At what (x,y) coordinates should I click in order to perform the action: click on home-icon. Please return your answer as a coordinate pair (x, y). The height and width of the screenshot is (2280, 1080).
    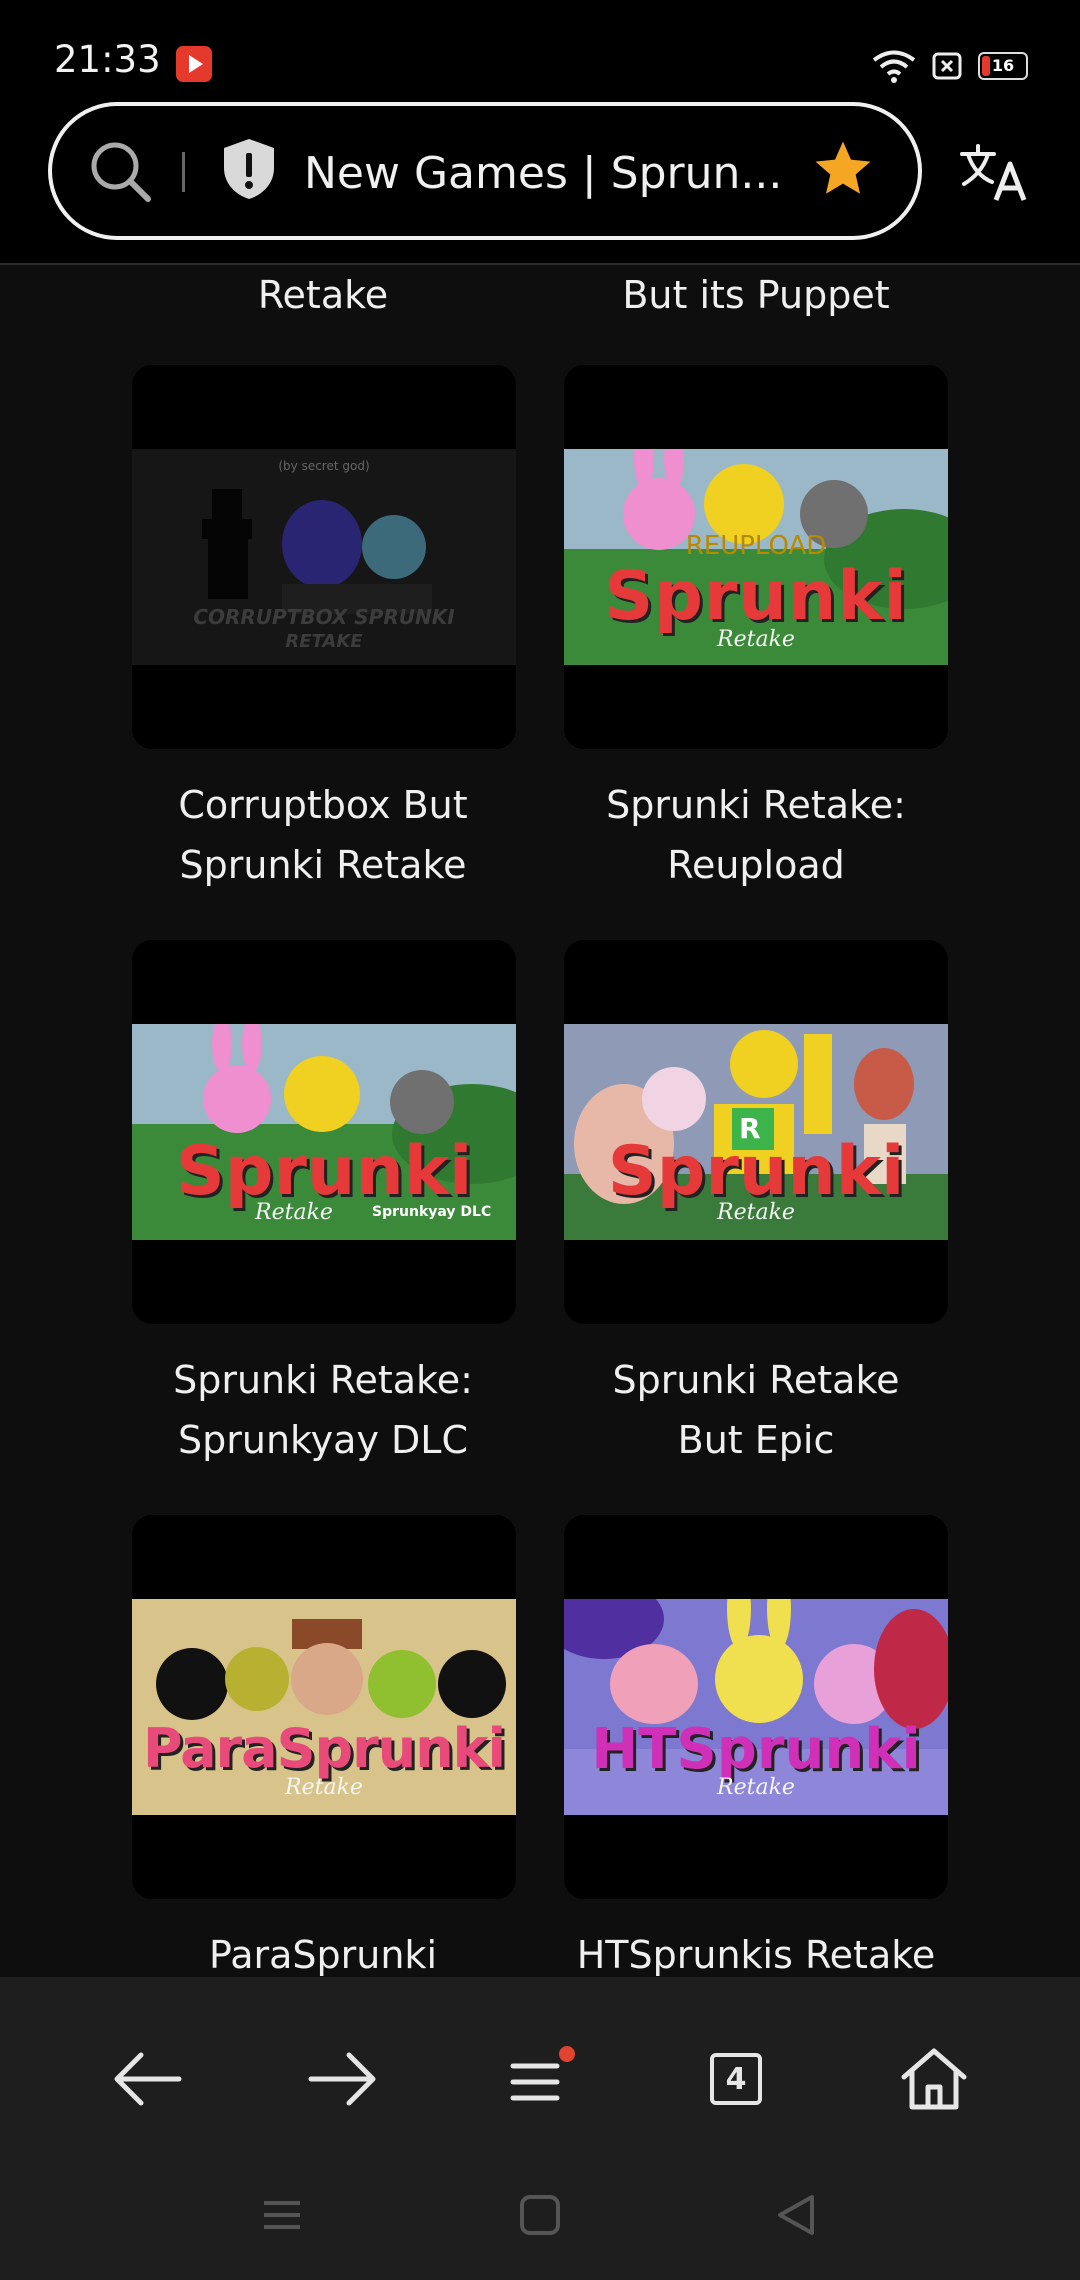
    Looking at the image, I should click on (934, 2079).